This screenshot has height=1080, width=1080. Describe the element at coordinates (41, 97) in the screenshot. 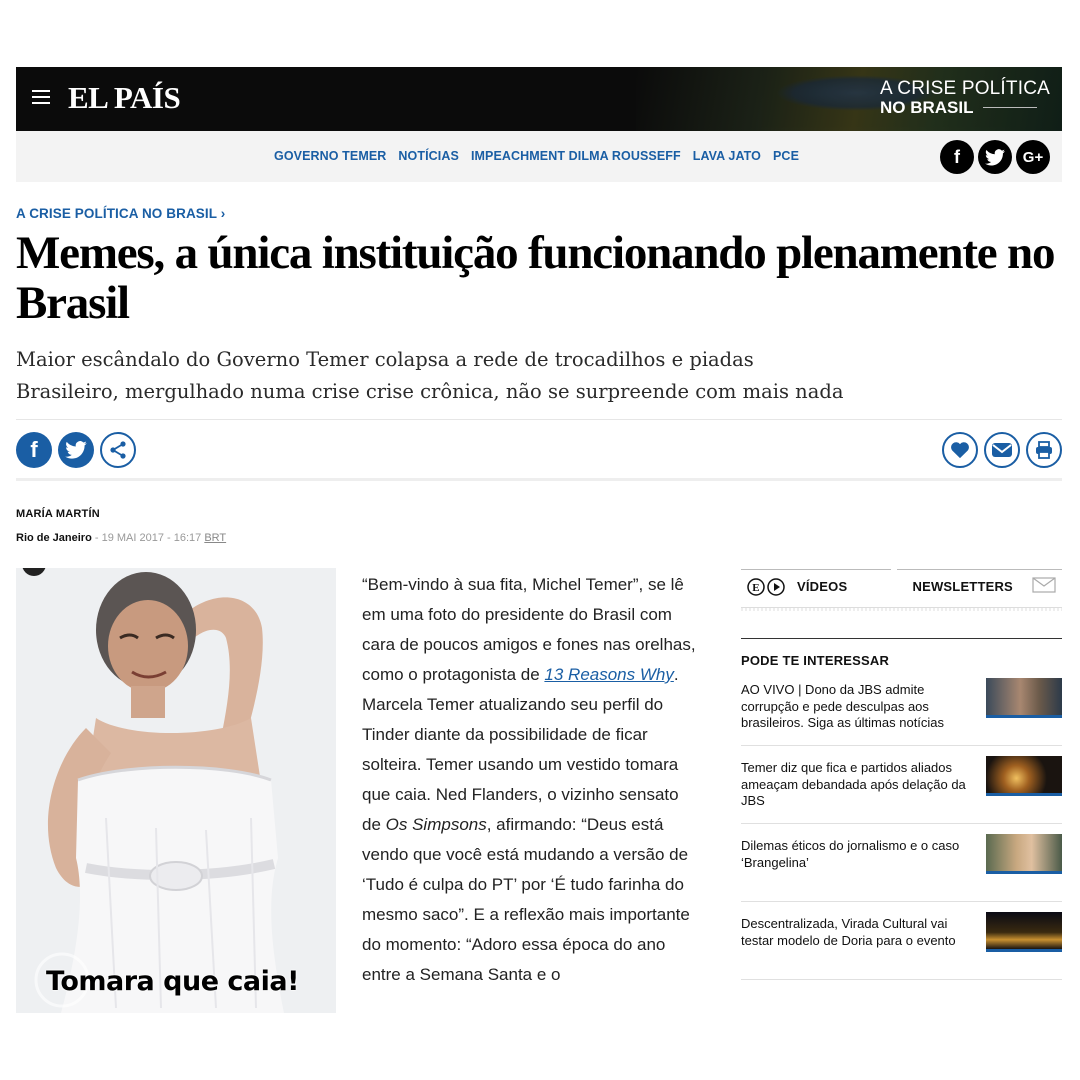

I see `menu-icon` at that location.